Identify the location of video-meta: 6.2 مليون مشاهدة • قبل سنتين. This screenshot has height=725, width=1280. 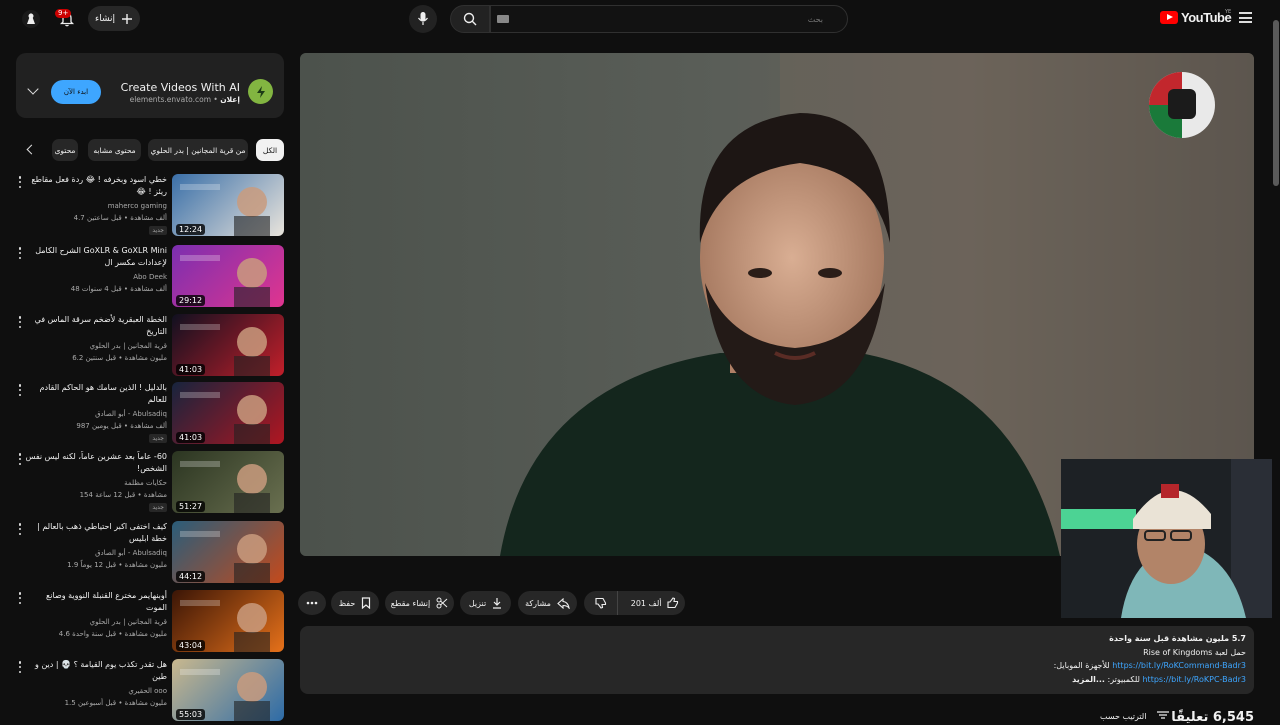
(119, 358).